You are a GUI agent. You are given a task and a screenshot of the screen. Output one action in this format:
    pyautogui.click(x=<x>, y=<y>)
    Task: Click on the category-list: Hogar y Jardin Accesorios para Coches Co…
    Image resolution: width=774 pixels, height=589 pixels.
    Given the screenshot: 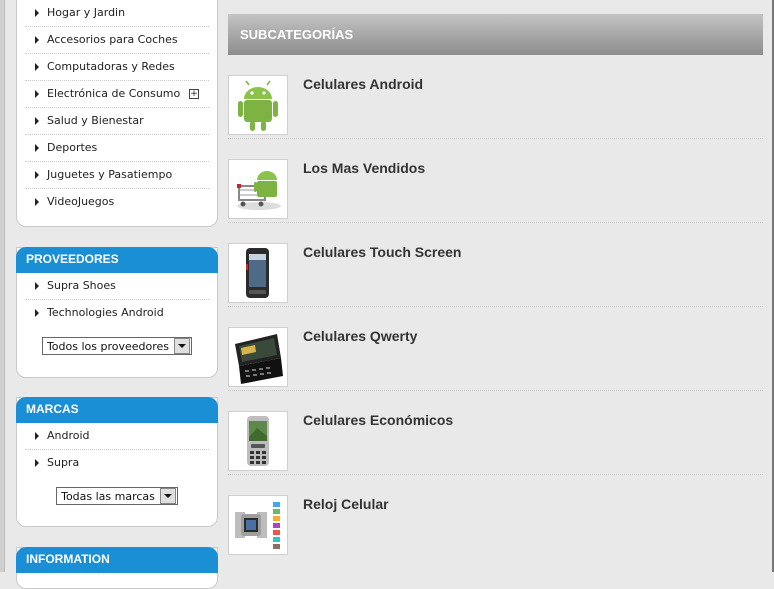 What is the action you would take?
    pyautogui.click(x=117, y=107)
    